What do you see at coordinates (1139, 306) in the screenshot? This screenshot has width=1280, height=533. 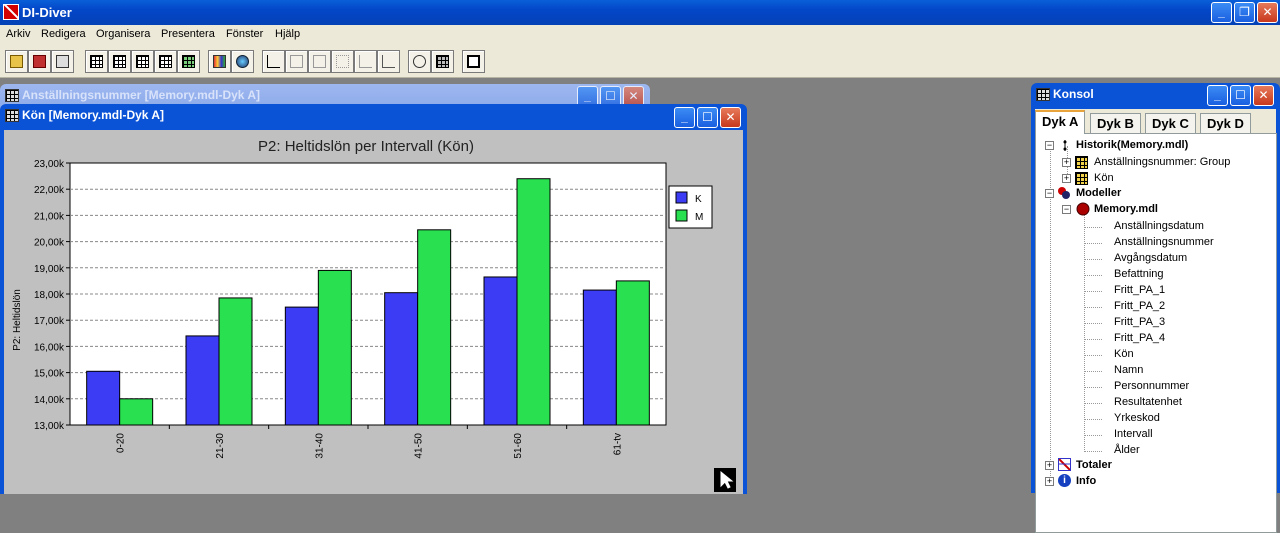 I see `tree-node-field: Fritt_PA_2` at bounding box center [1139, 306].